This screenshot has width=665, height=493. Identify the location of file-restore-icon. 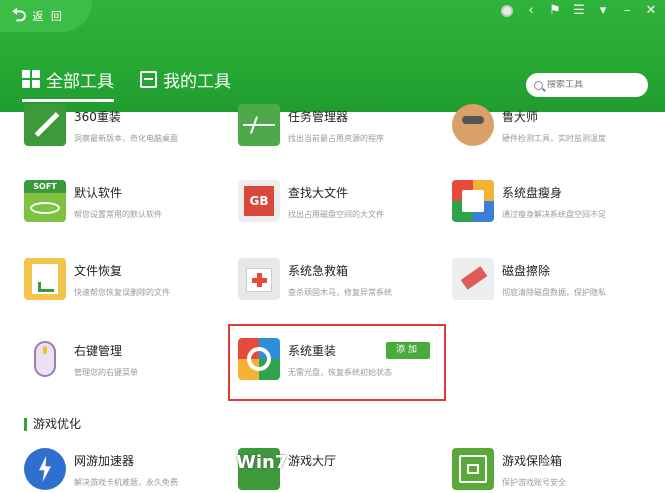
(45, 279).